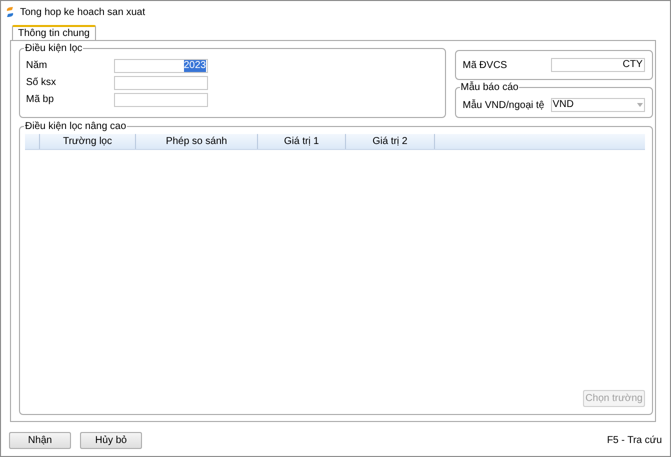  Describe the element at coordinates (597, 65) in the screenshot. I see `input-field: CTY` at that location.